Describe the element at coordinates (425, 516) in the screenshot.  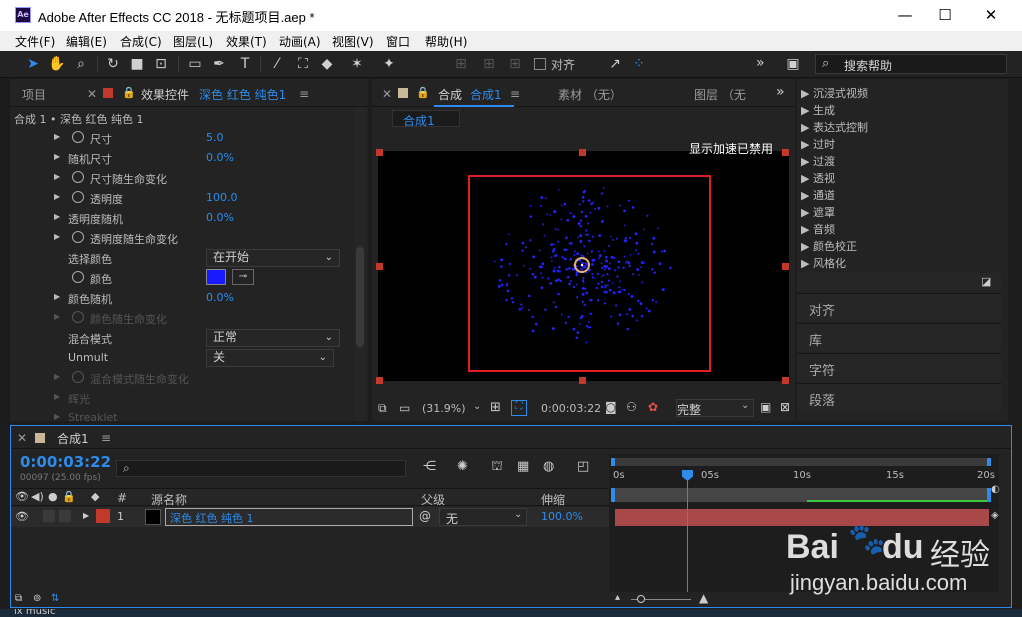
I see `pick-whip-icon: @` at that location.